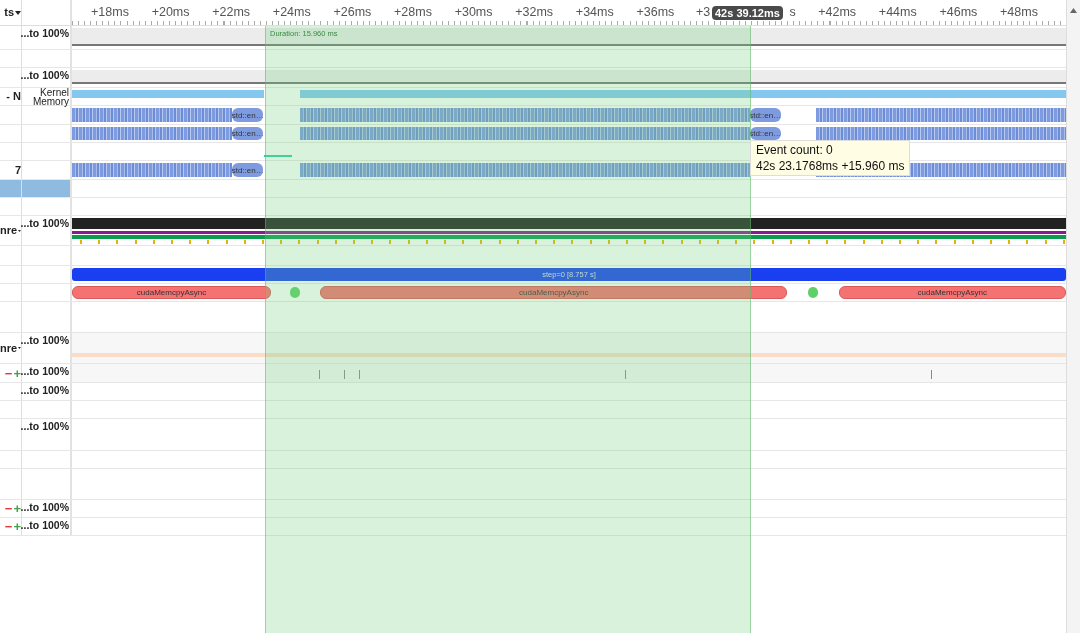 The image size is (1080, 633). I want to click on tooltip-text: 42s 23.1768ms +15.960 ms, so click(830, 166).